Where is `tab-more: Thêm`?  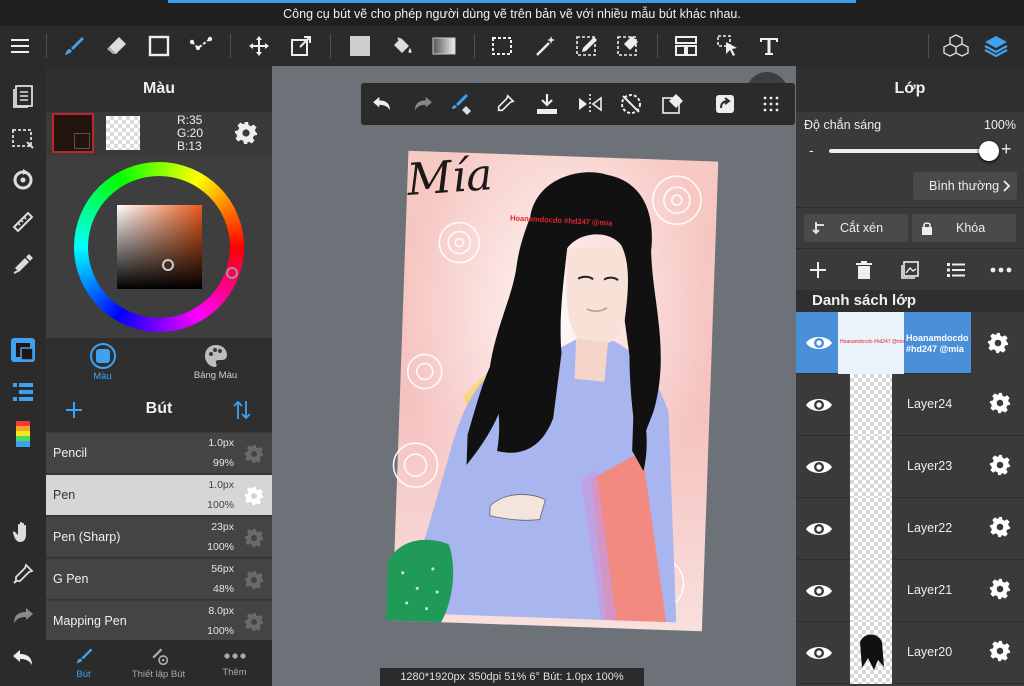
tab-more: Thêm is located at coordinates (234, 663).